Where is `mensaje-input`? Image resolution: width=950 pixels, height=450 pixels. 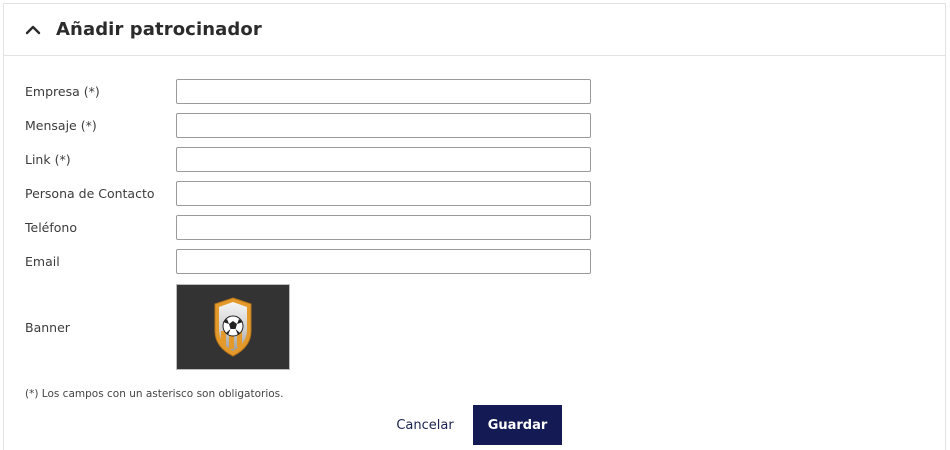
mensaje-input is located at coordinates (383, 125).